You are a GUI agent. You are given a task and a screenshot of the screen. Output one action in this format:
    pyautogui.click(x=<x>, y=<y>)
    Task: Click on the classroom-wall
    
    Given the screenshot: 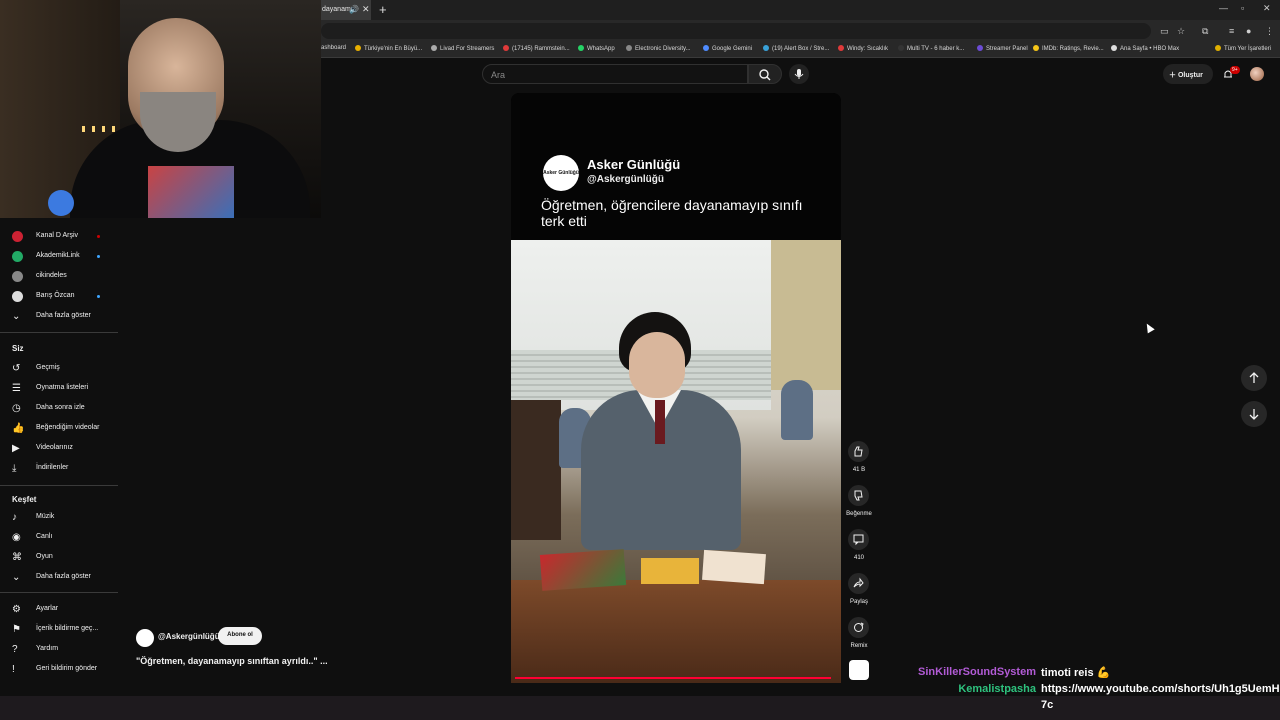 What is the action you would take?
    pyautogui.click(x=806, y=315)
    